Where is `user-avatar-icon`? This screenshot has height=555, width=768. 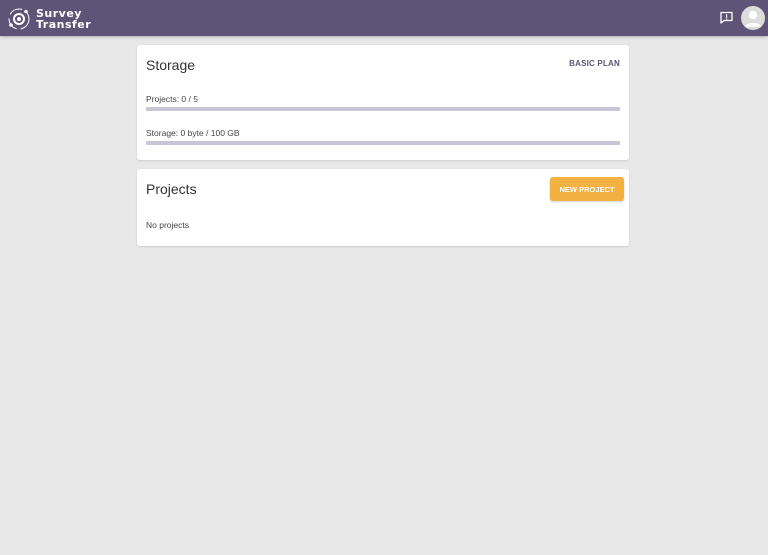 user-avatar-icon is located at coordinates (753, 18).